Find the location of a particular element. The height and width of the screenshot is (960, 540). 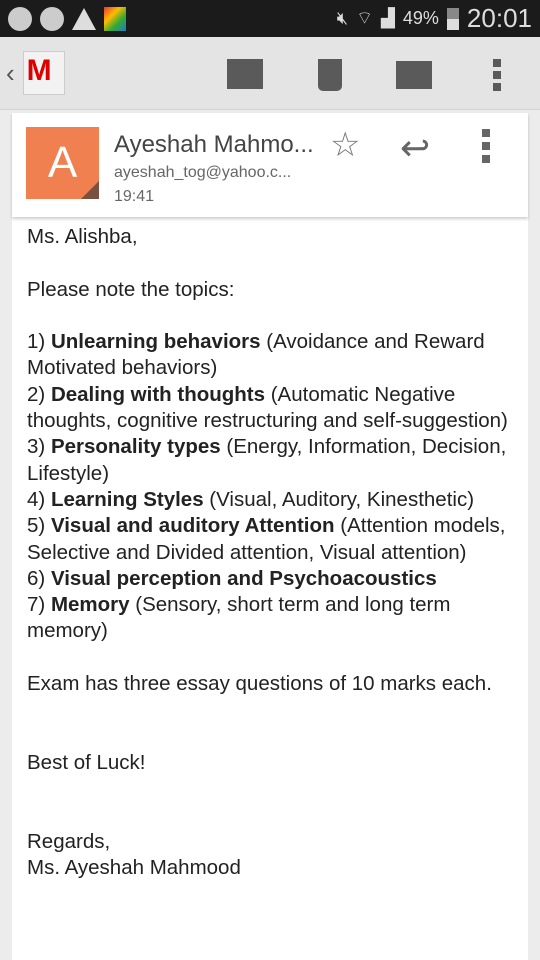

greeting: Ms. Alishba, is located at coordinates (82, 236).